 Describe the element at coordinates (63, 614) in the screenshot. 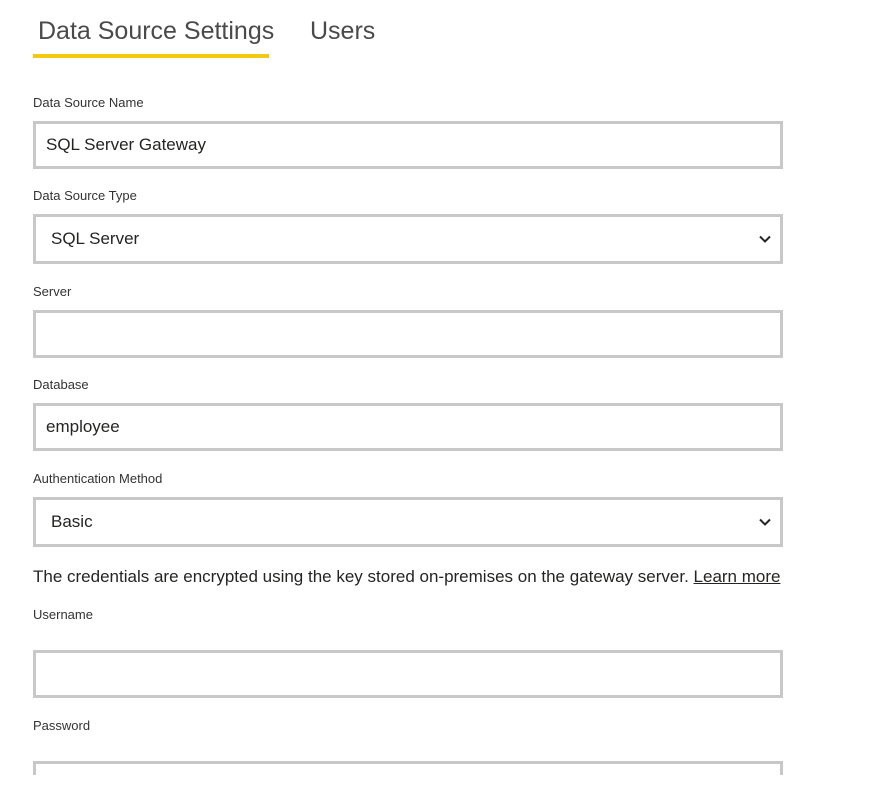

I see `username-label: Username` at that location.